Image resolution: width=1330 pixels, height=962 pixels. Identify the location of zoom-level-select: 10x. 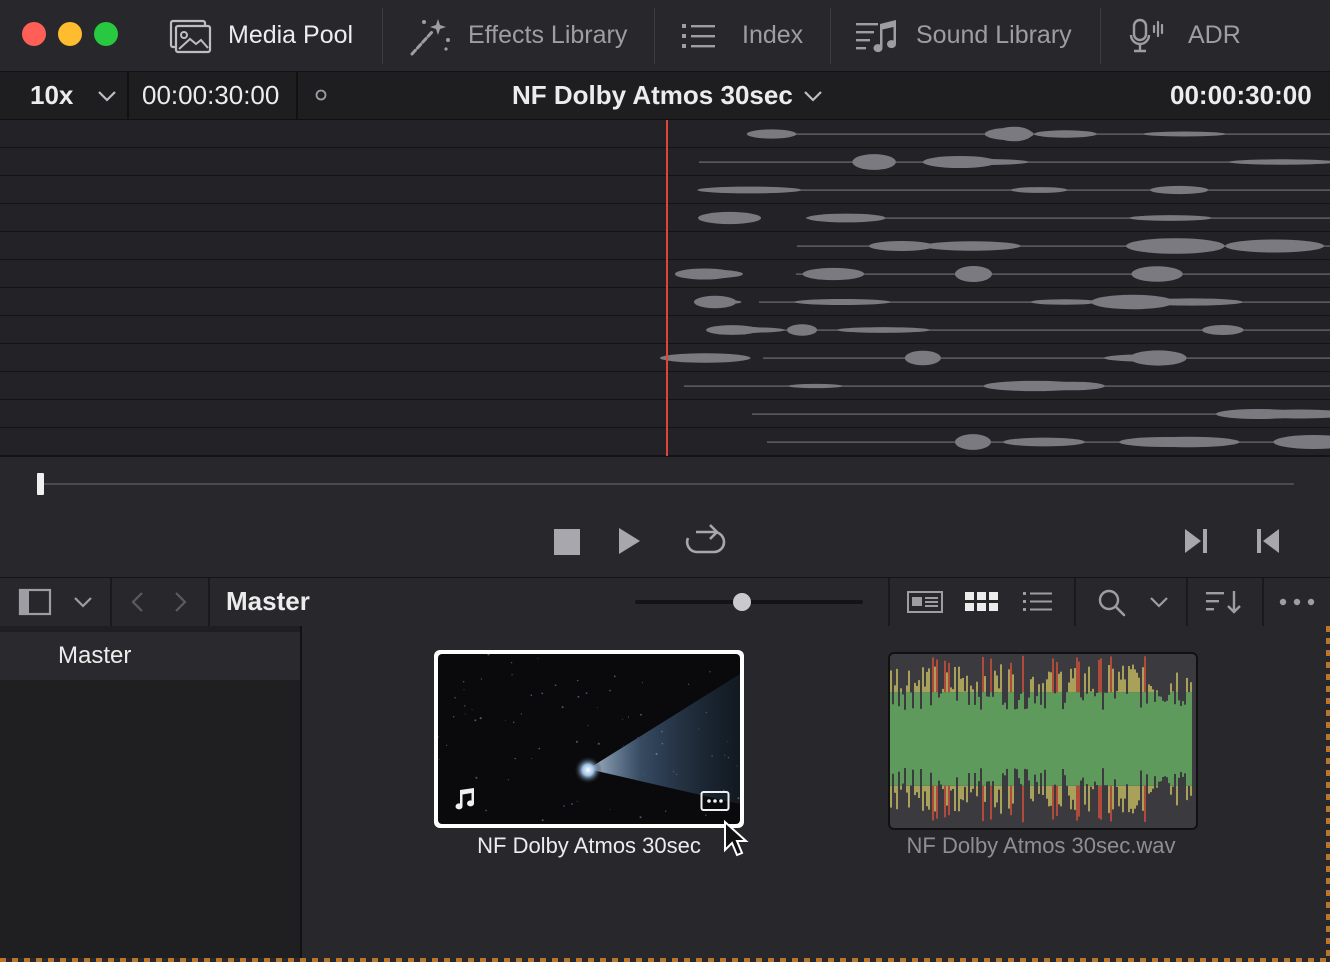
(51, 95).